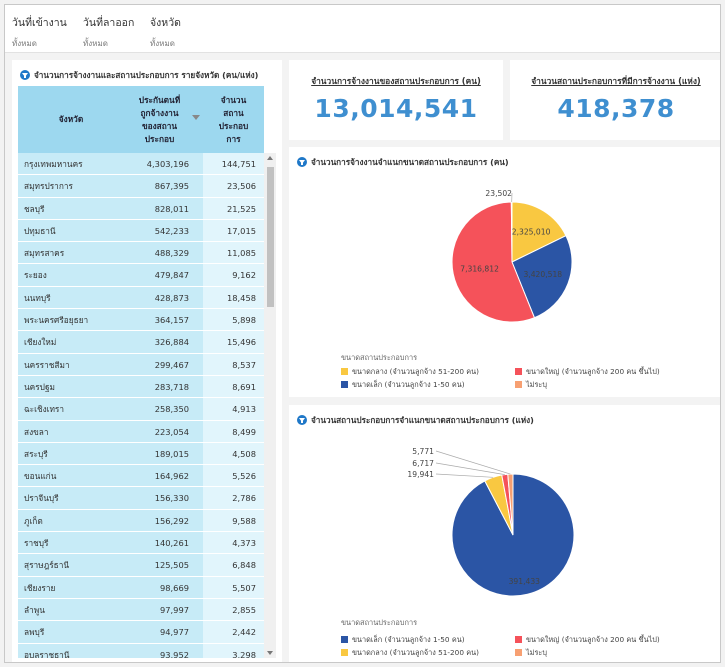 This screenshot has height=667, width=725. I want to click on filter-resign-date: วันที่ลาออก ทั้งหมด, so click(108, 32).